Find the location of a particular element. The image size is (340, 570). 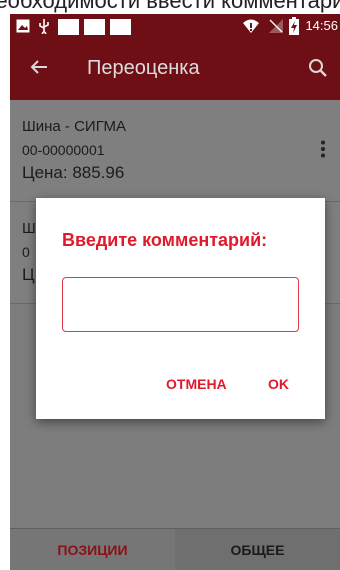

no-signal-icon is located at coordinates (276, 26).